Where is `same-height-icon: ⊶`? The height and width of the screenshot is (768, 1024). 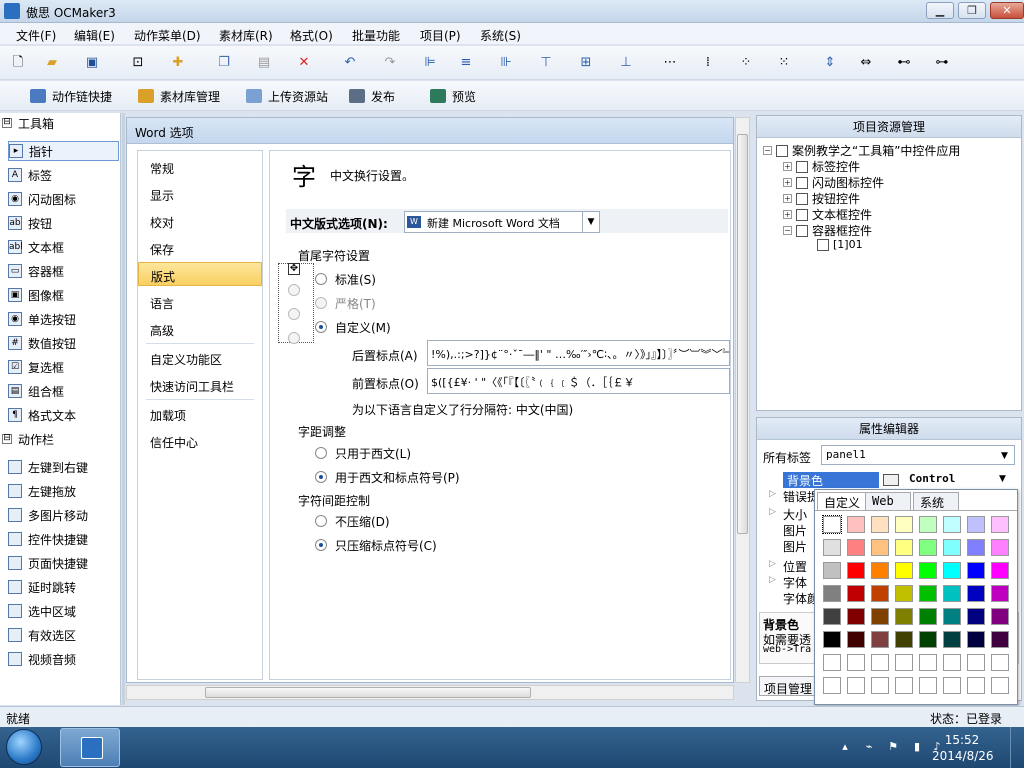 same-height-icon: ⊶ is located at coordinates (942, 63).